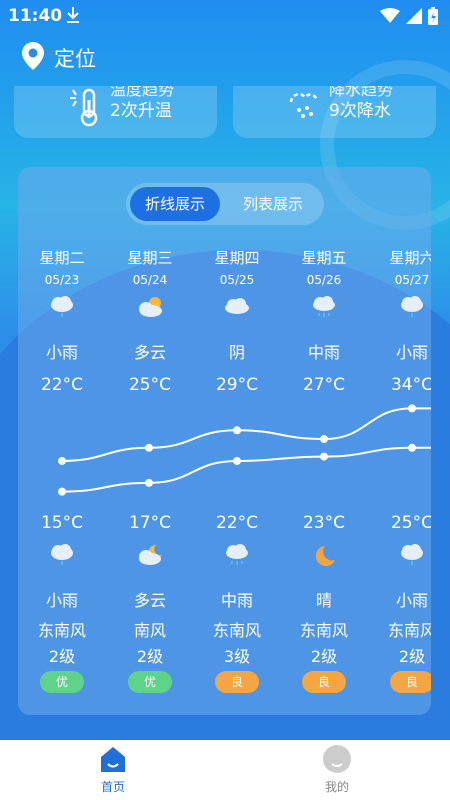 Image resolution: width=450 pixels, height=800 pixels. I want to click on download-icon, so click(73, 17).